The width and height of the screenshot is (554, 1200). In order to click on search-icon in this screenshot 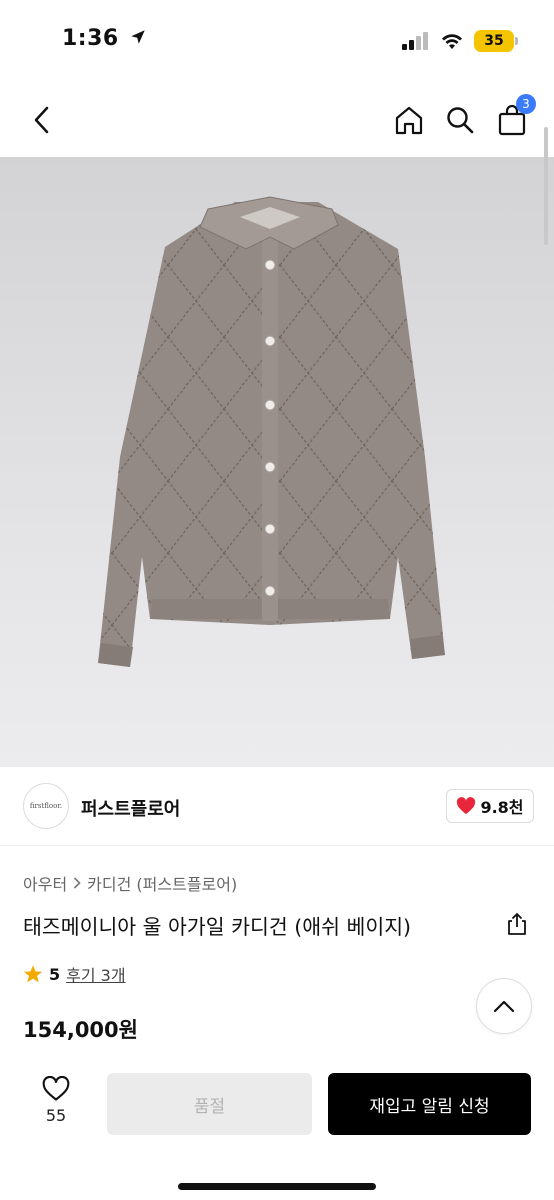, I will do `click(460, 120)`.